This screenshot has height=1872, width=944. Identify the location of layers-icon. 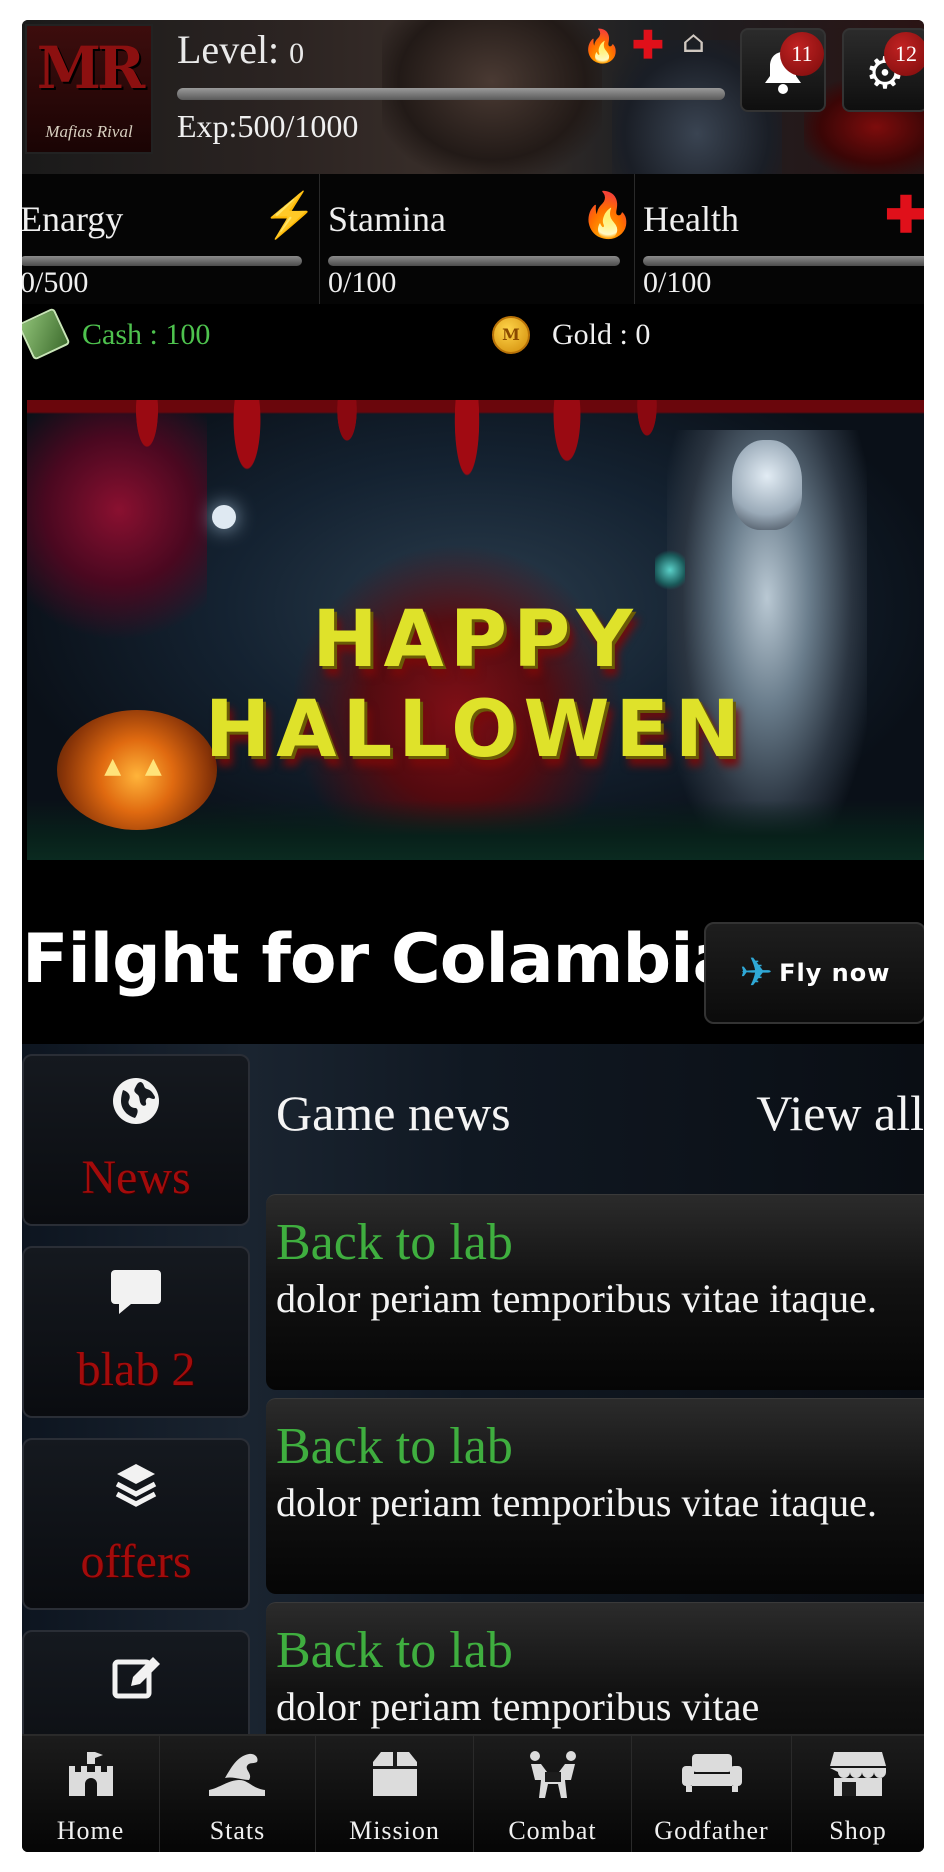
(136, 1489).